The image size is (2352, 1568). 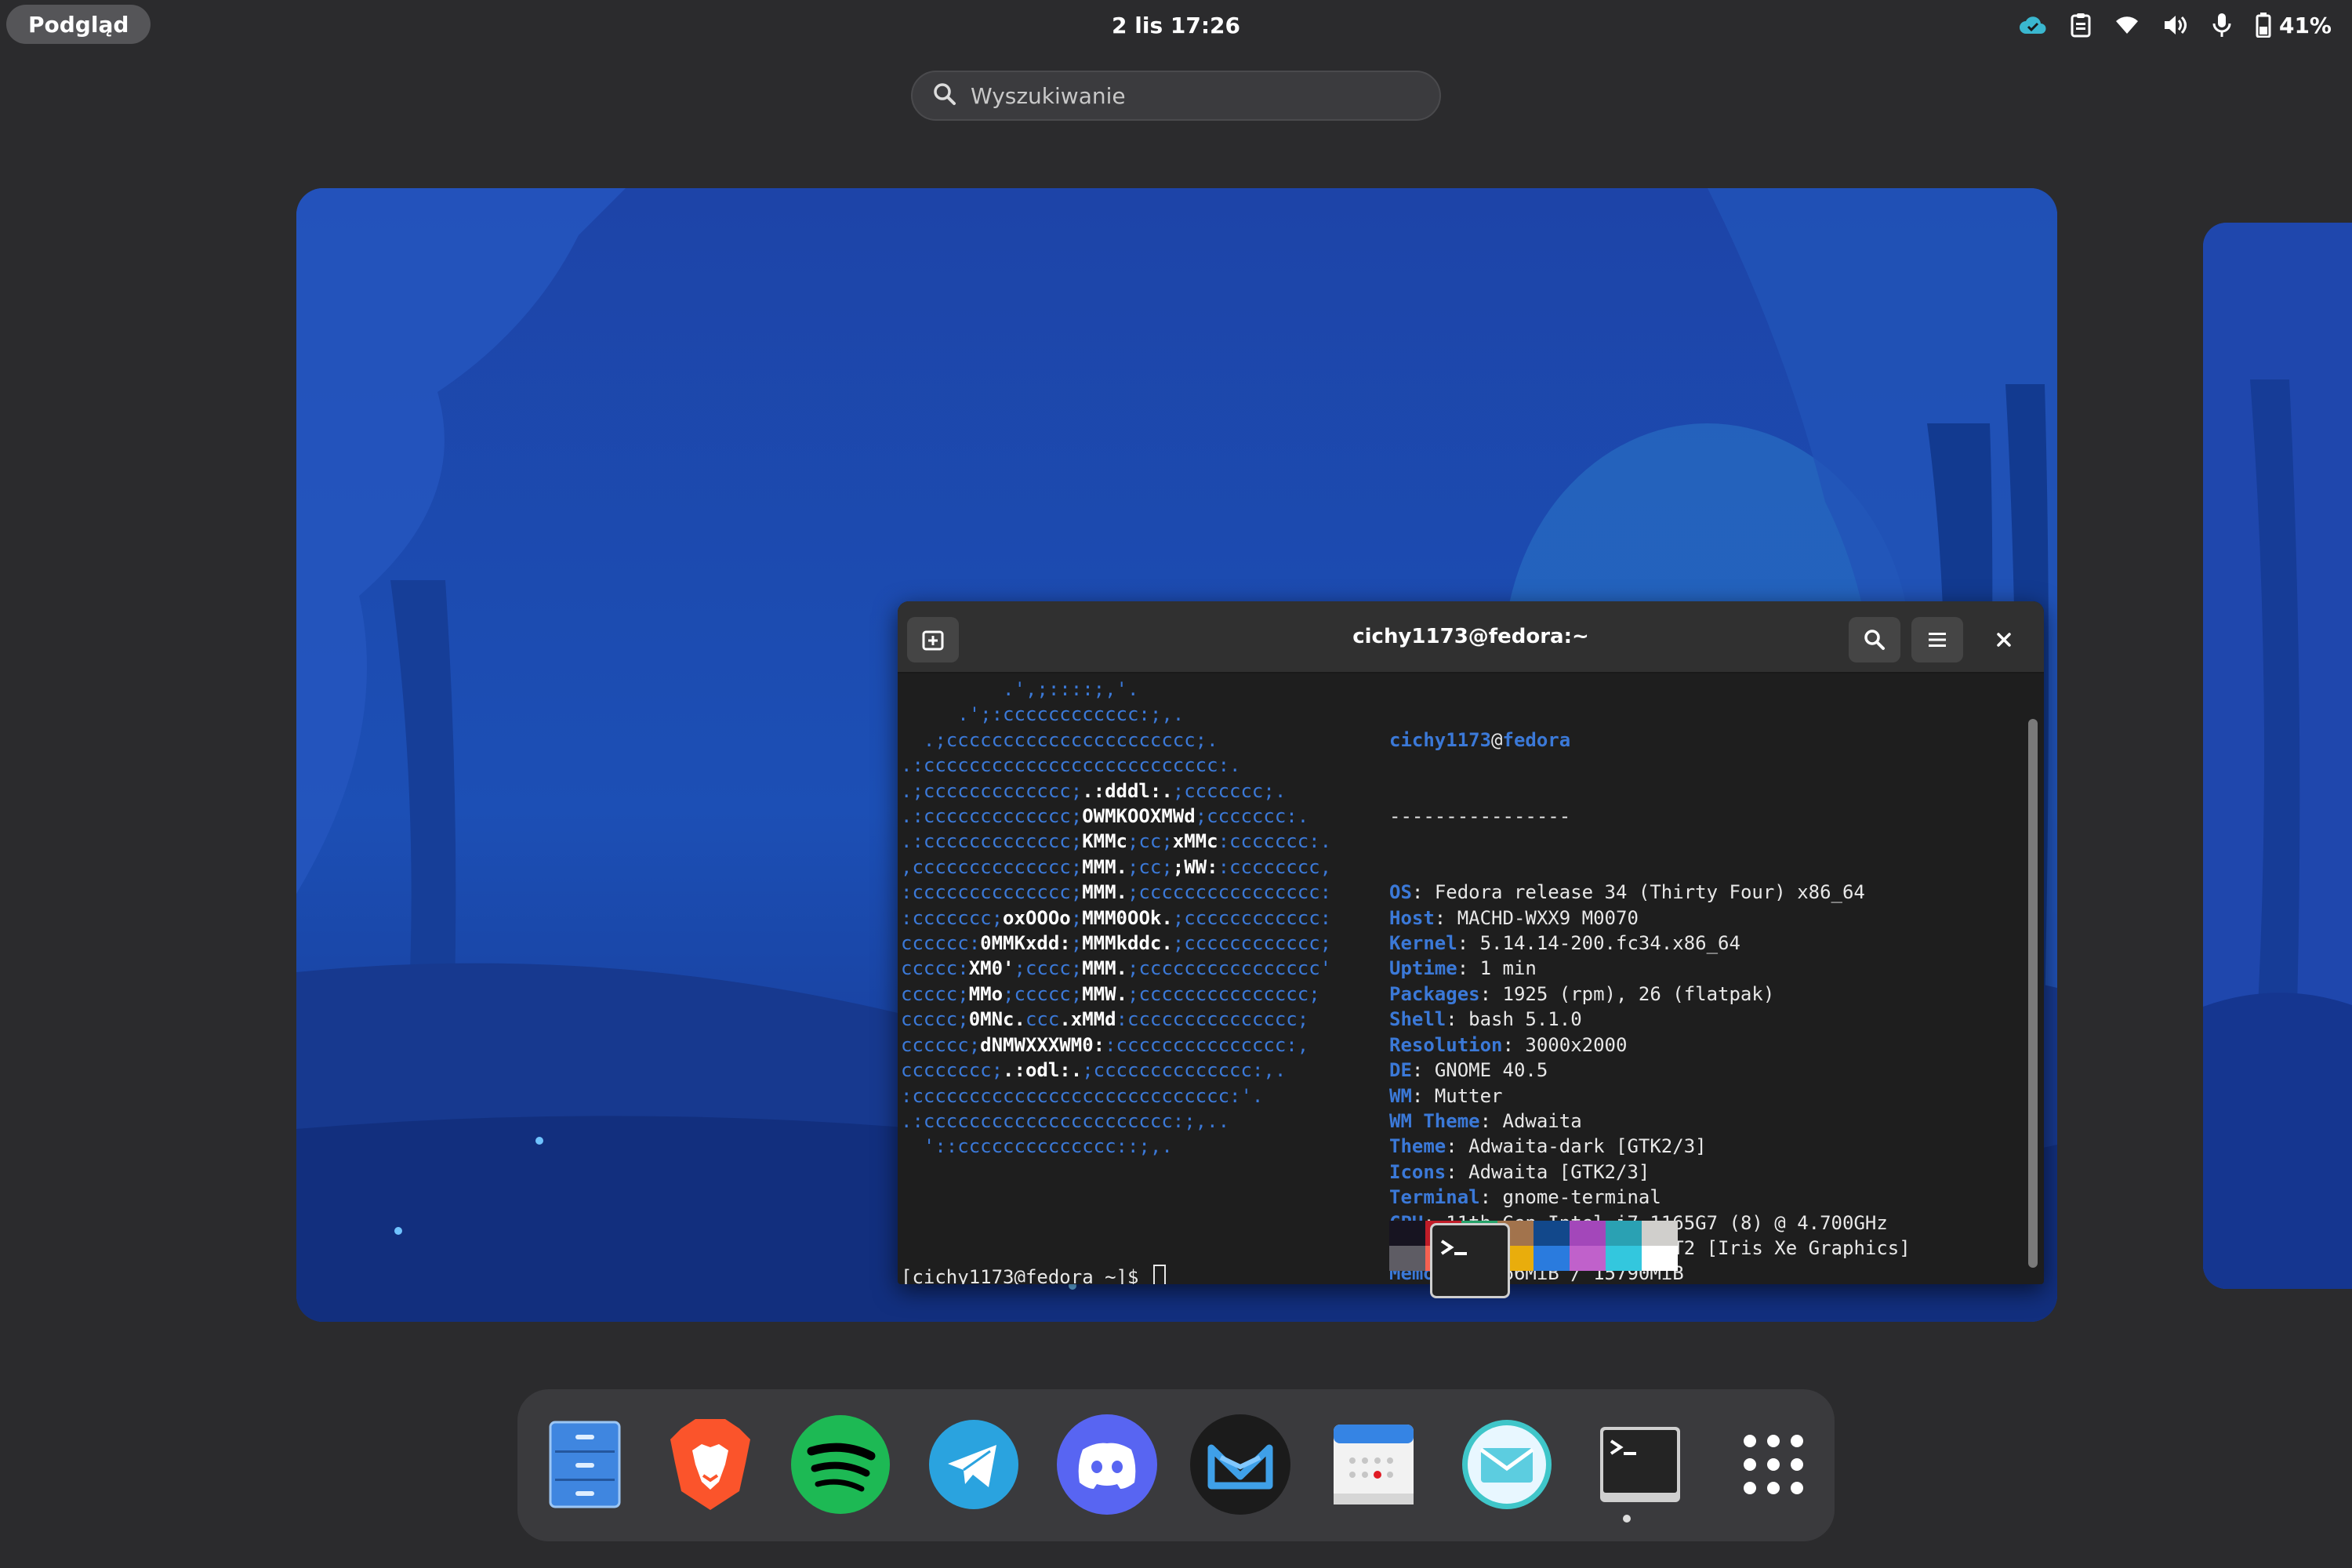 I want to click on discord-icon, so click(x=1107, y=1464).